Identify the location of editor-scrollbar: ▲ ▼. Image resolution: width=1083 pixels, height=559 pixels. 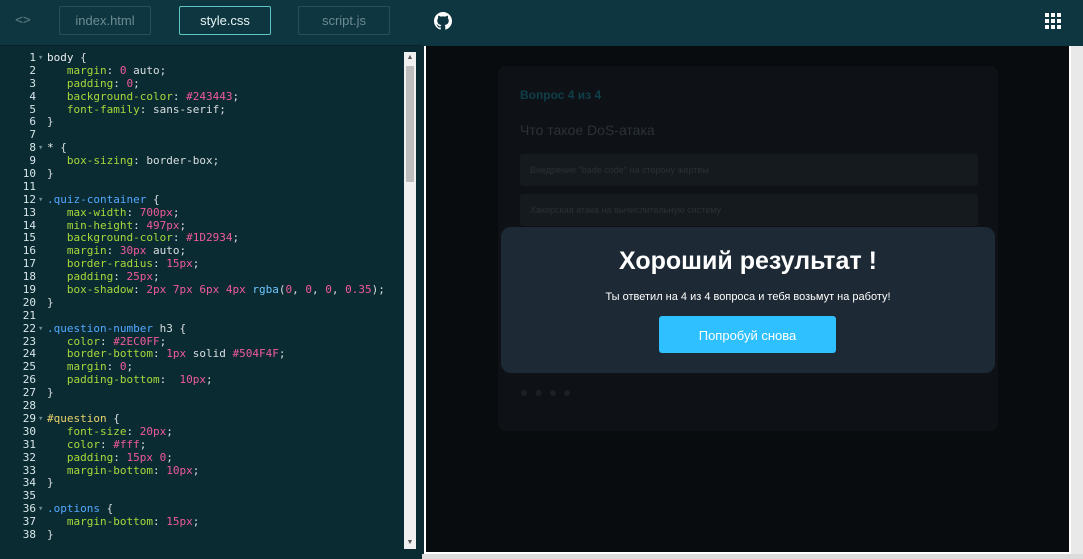
(410, 300).